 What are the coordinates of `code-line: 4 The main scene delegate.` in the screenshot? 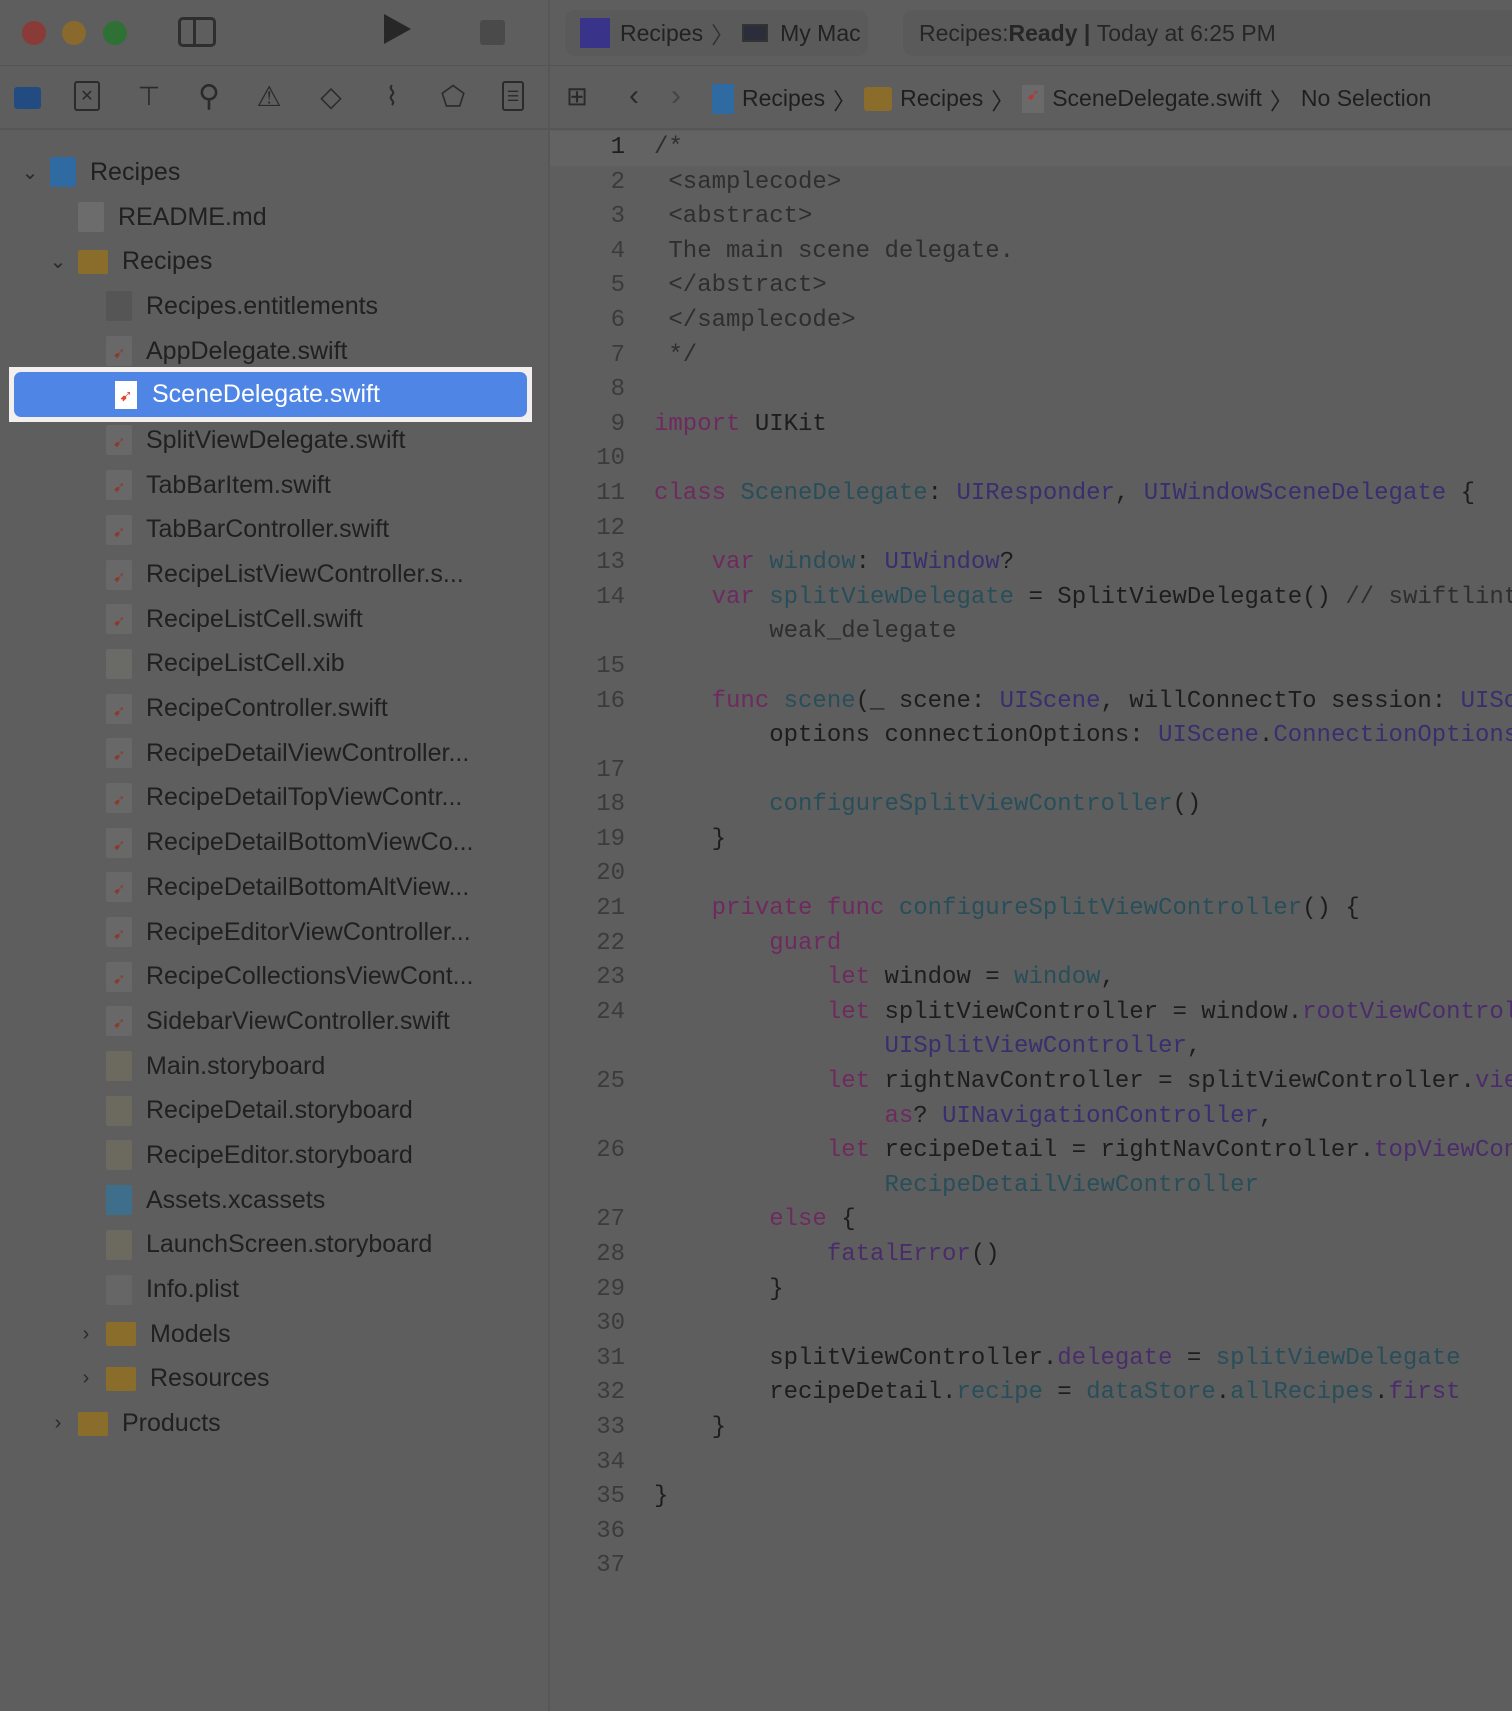 It's located at (1031, 252).